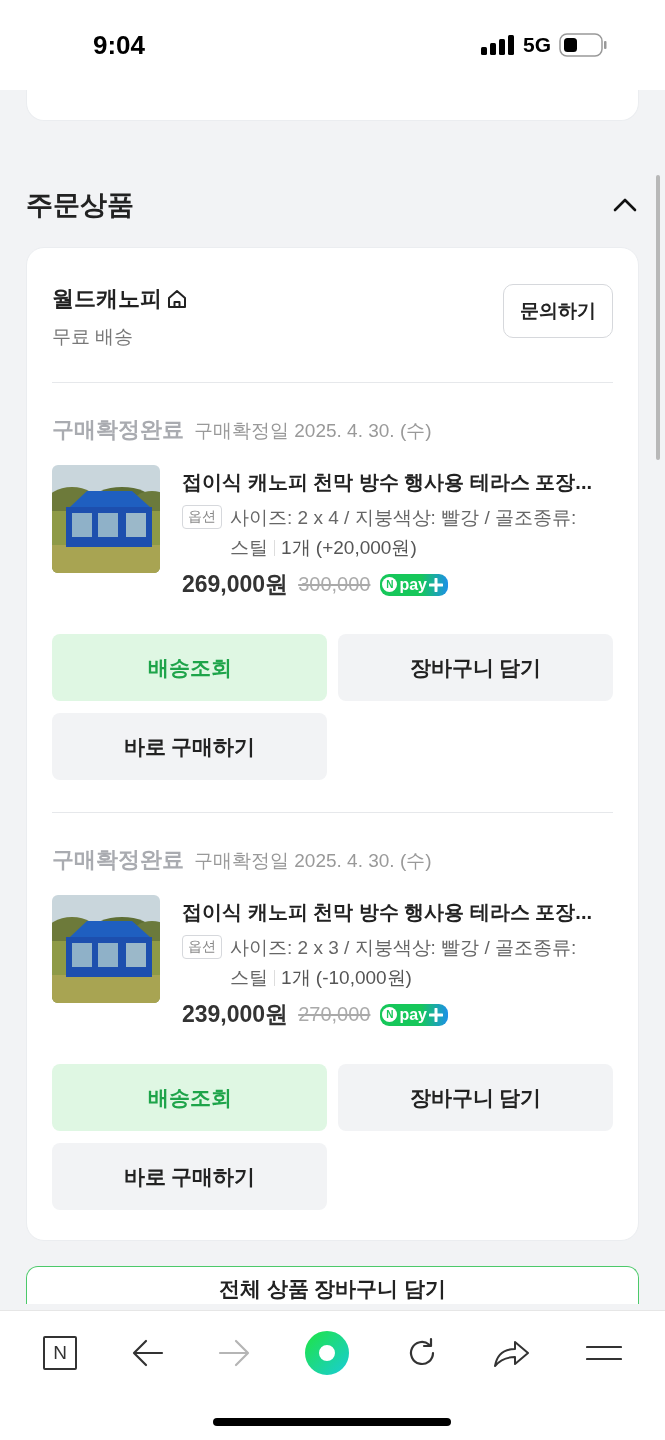 This screenshot has height=1440, width=665. Describe the element at coordinates (603, 1352) in the screenshot. I see `menu-icon` at that location.